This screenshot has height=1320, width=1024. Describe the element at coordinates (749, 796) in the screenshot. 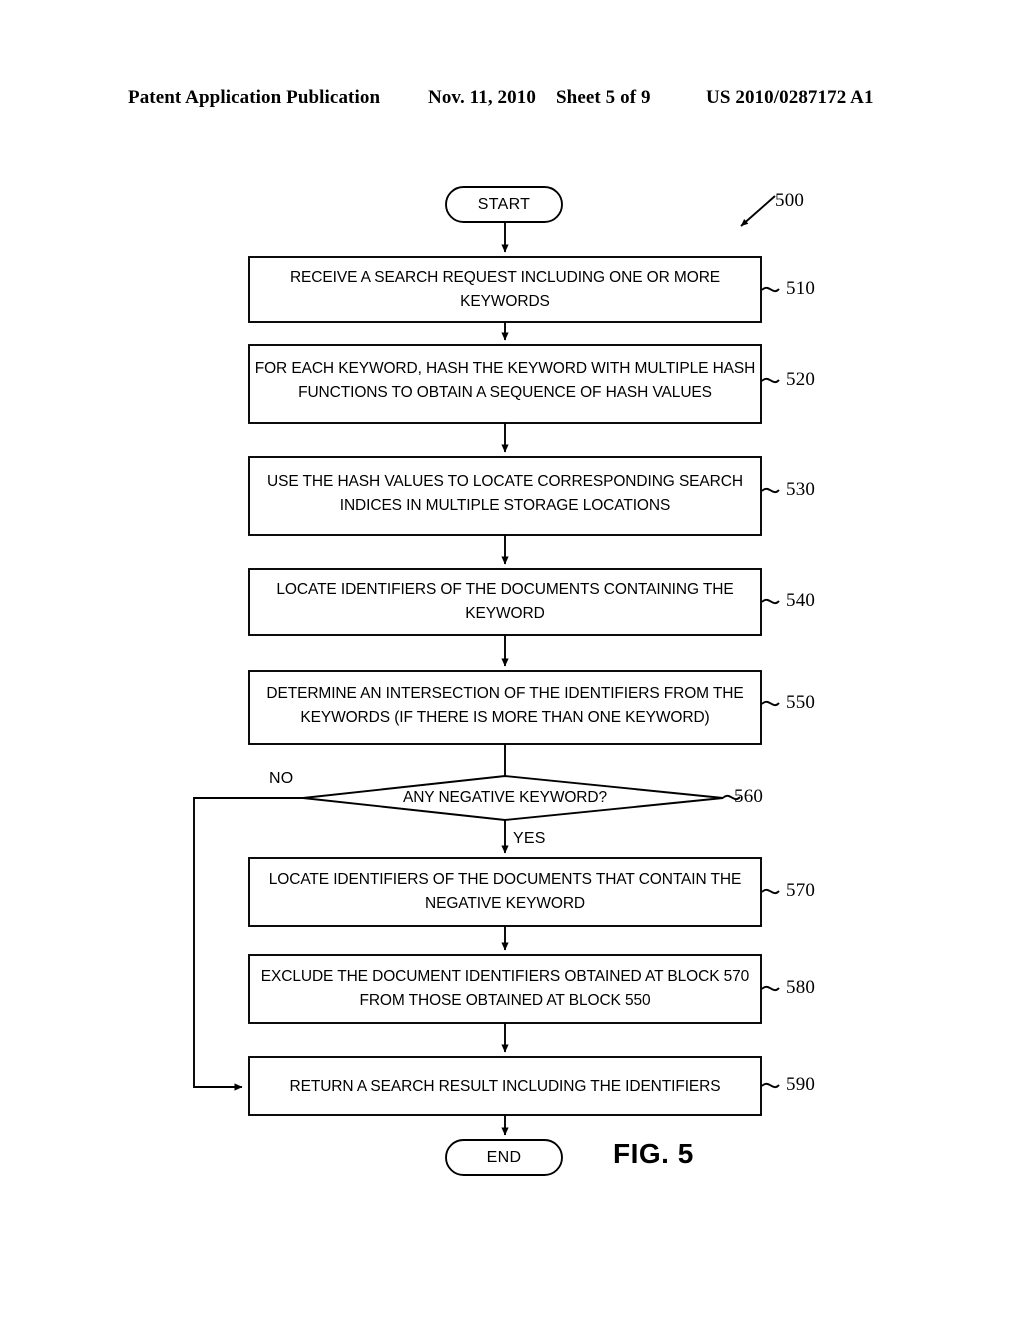

I see `reference-numeral-560: 560` at that location.